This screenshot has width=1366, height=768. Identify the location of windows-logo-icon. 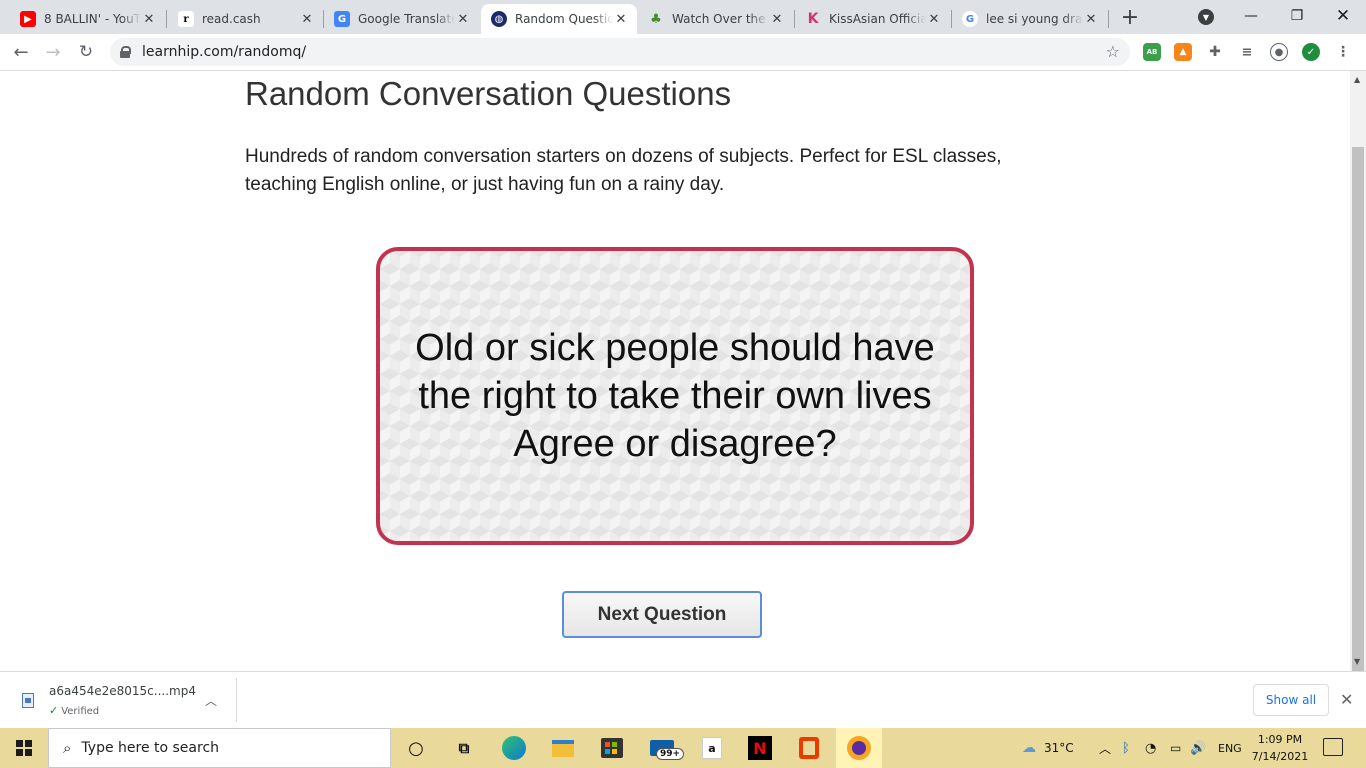
(24, 748).